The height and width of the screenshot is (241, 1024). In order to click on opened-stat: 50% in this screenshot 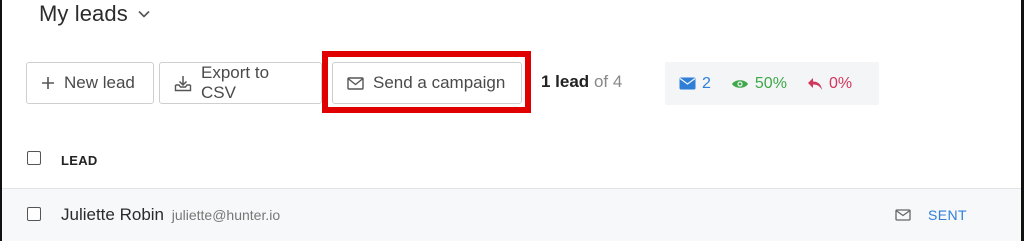, I will do `click(759, 84)`.